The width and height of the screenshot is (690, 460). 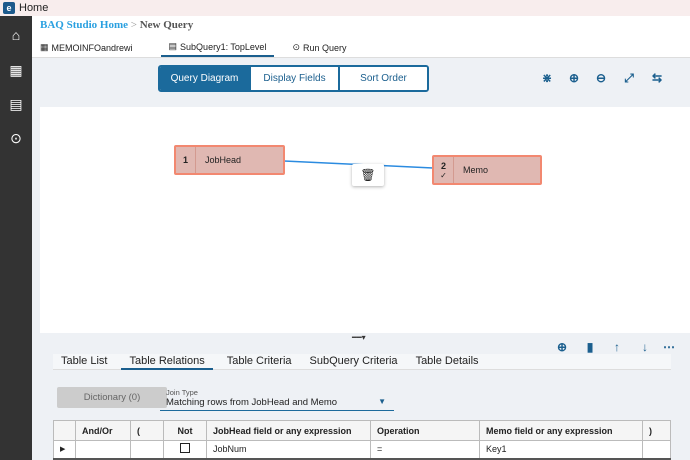 I want to click on table-row: ▶ JobNum = Key1, so click(x=362, y=450).